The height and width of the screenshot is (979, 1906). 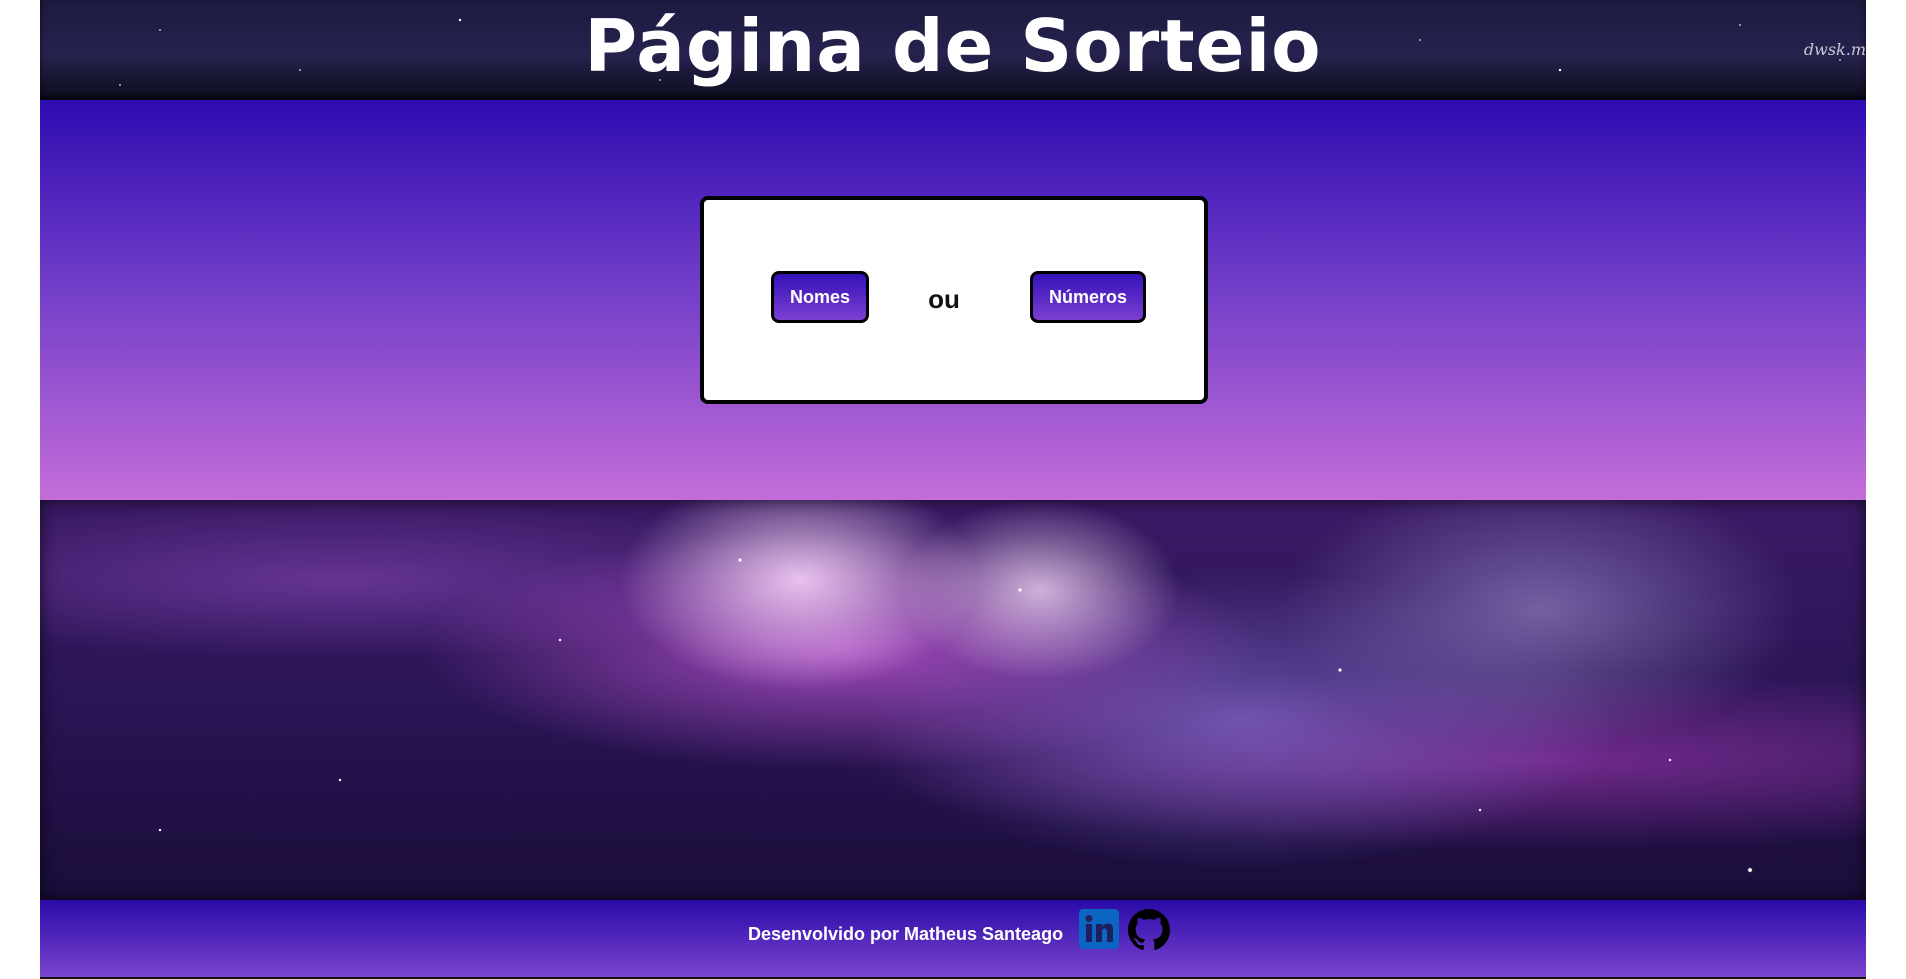 What do you see at coordinates (906, 934) in the screenshot?
I see `footer-credit: Desenvolvido por Matheus Santeago` at bounding box center [906, 934].